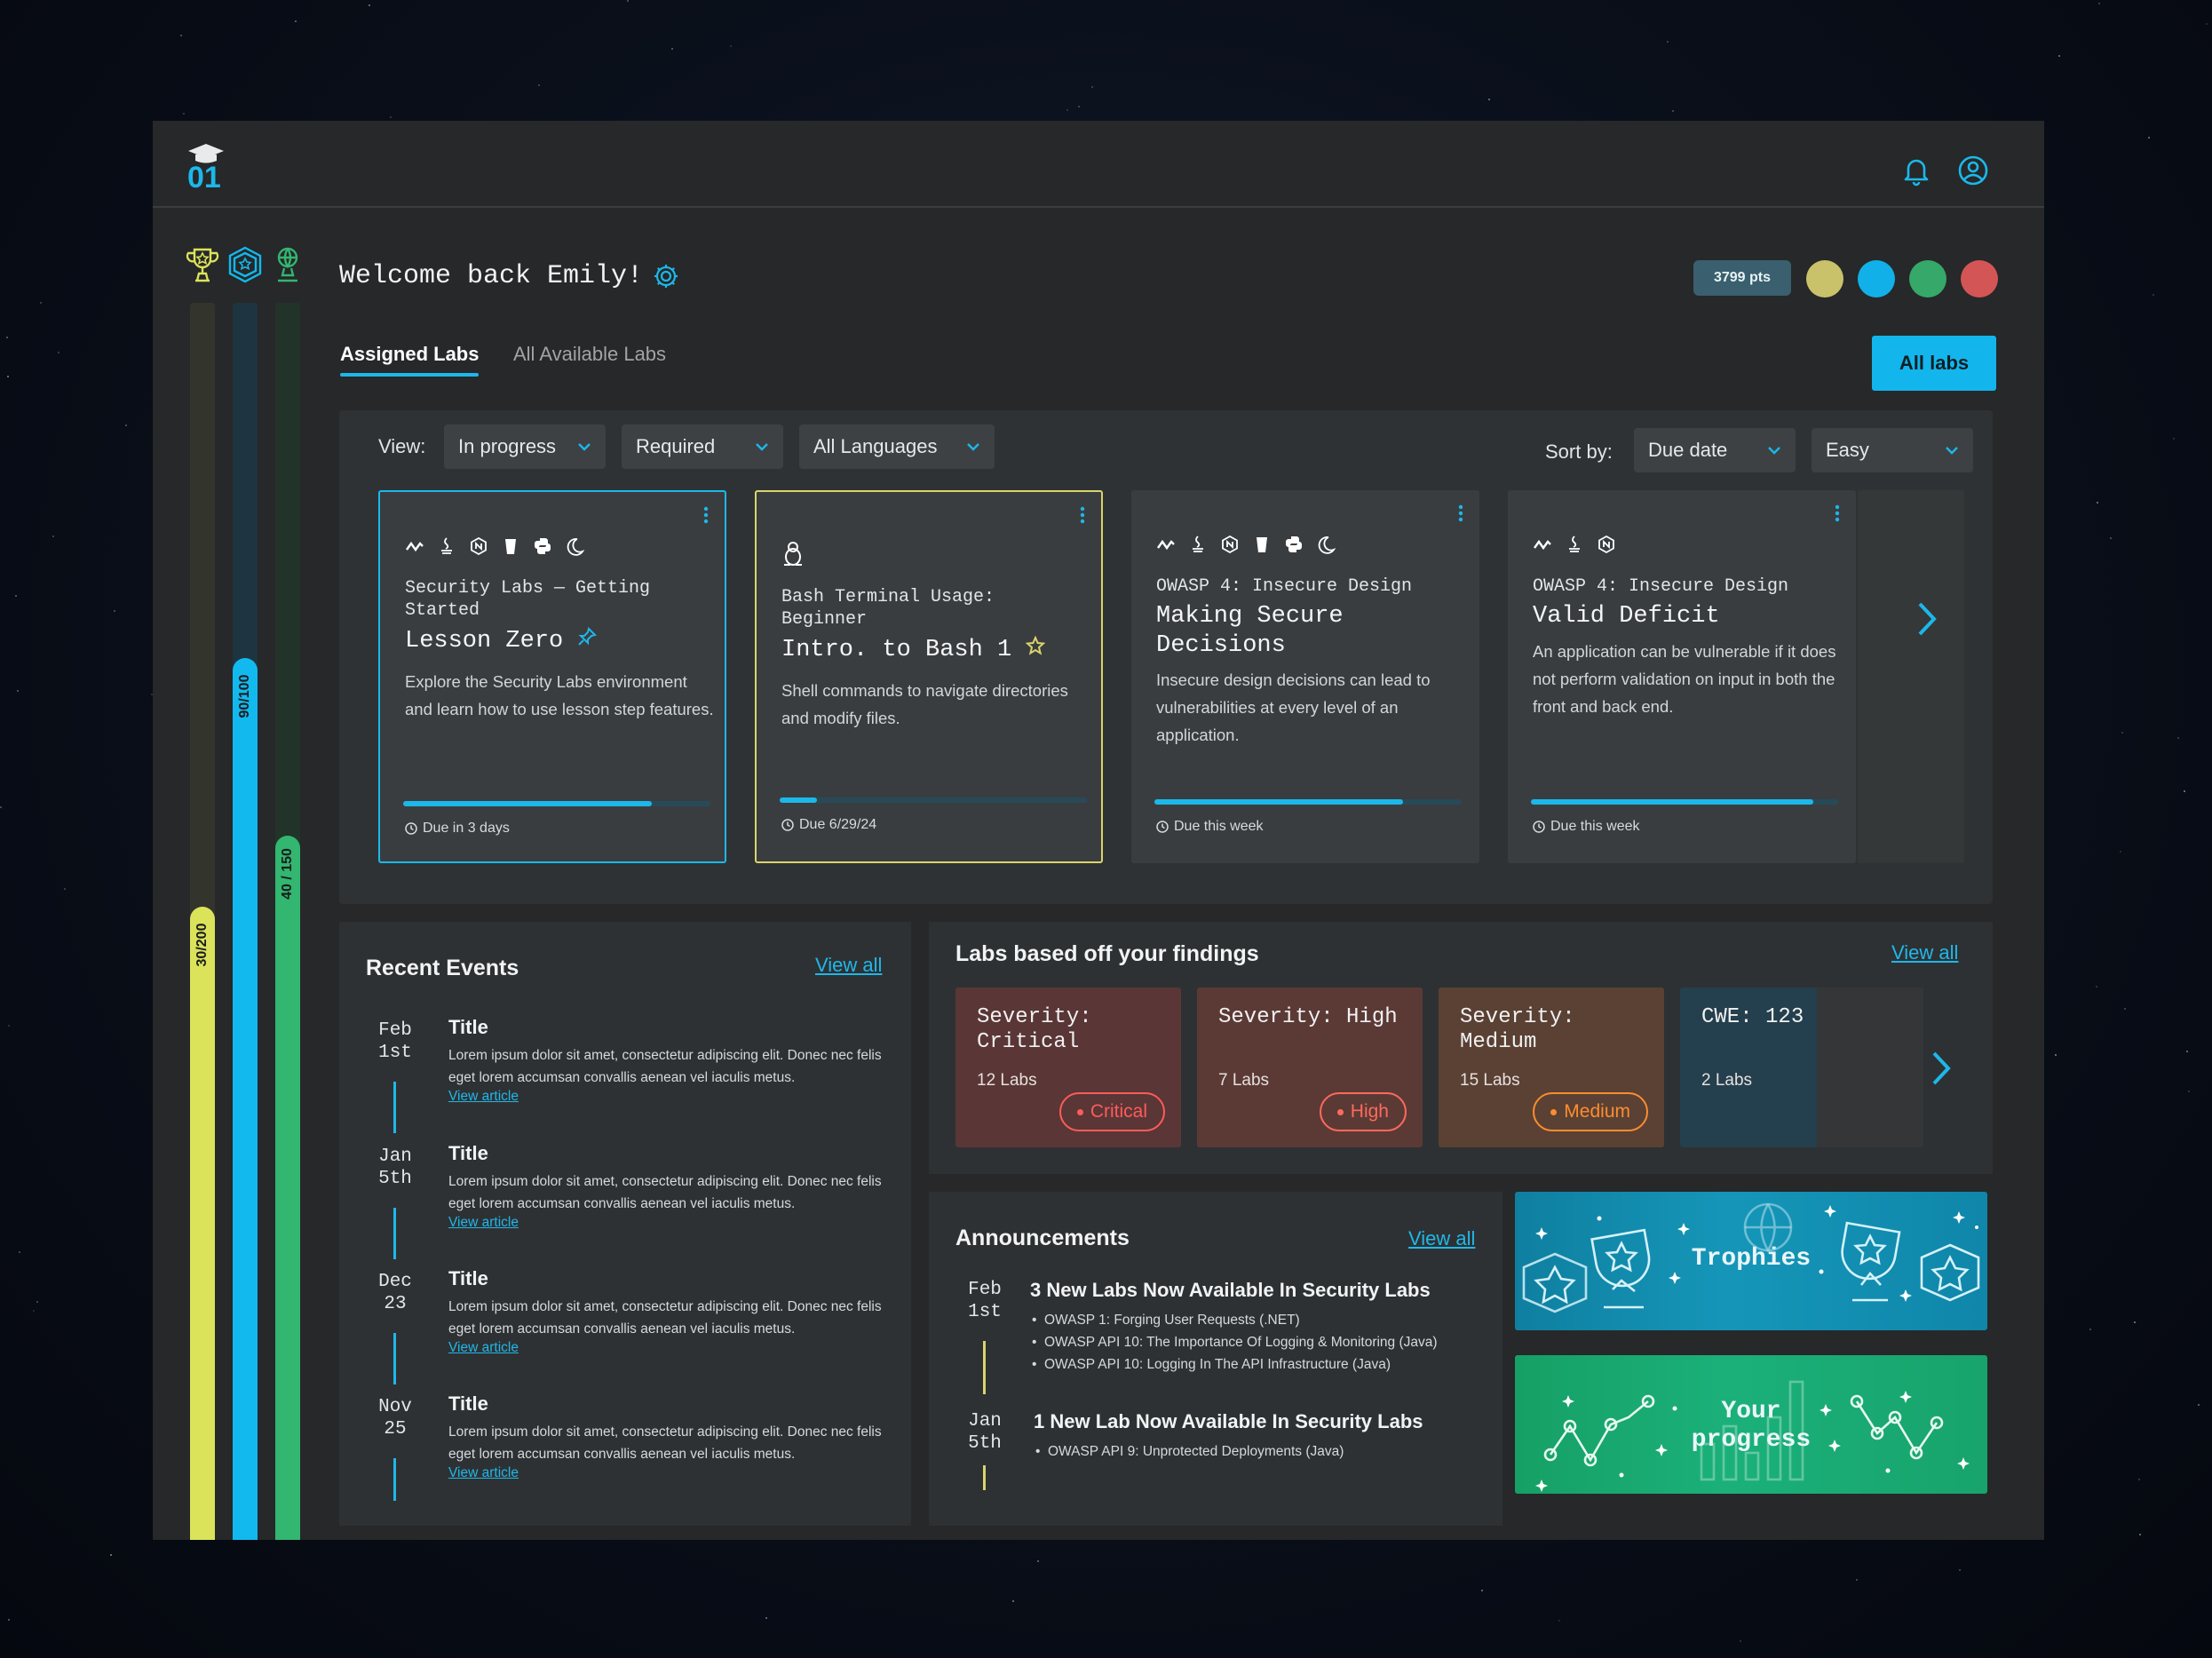 The width and height of the screenshot is (2212, 1658). Describe the element at coordinates (587, 637) in the screenshot. I see `pin-icon` at that location.